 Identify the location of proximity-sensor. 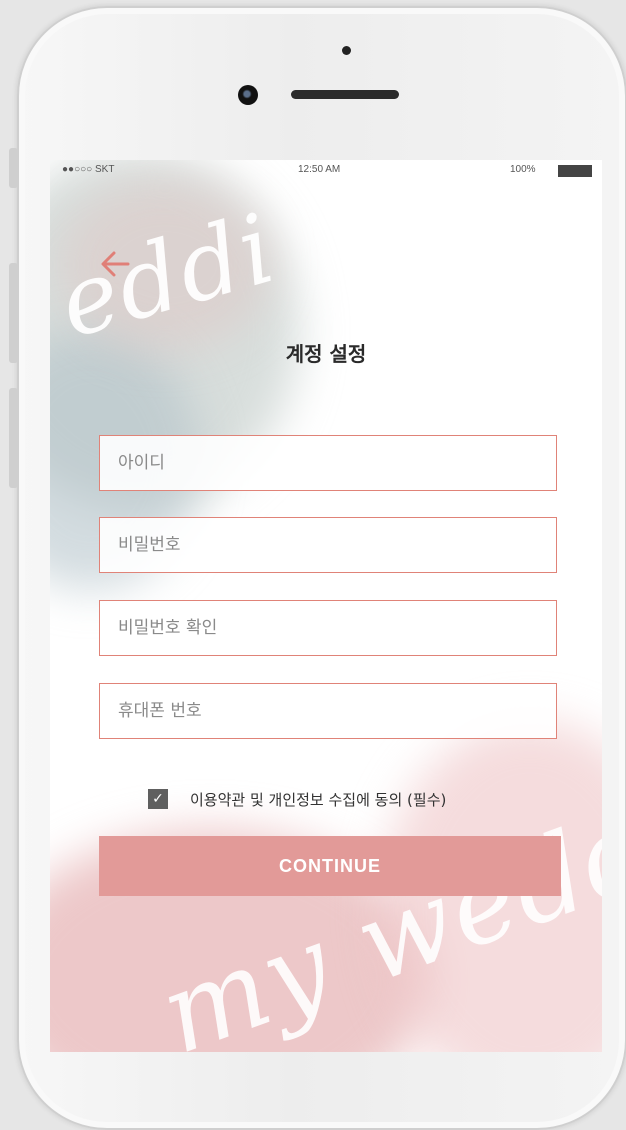
(346, 50).